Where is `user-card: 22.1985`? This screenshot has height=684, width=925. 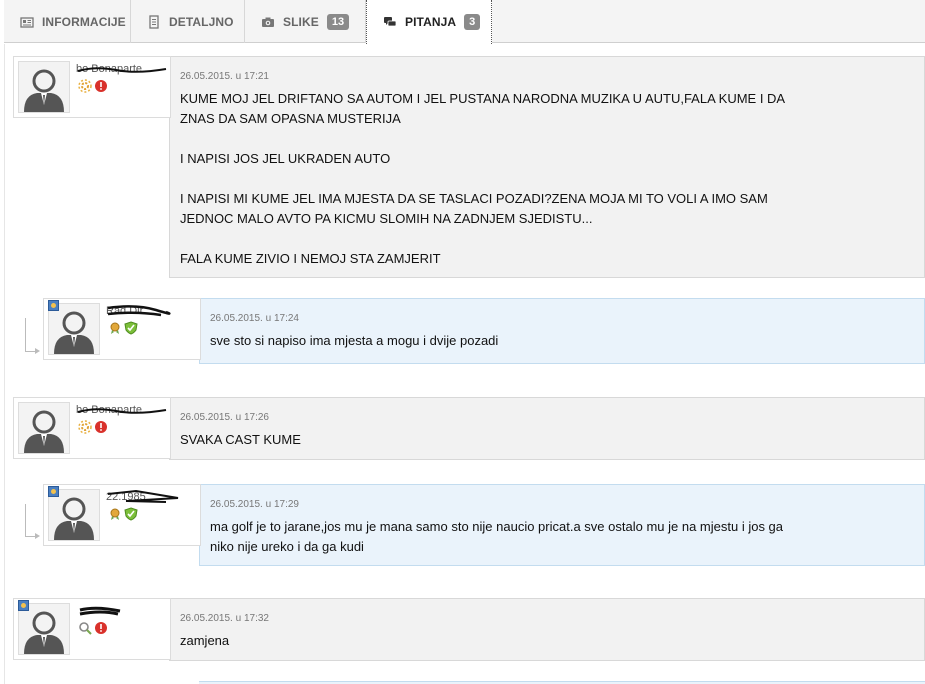
user-card: 22.1985 is located at coordinates (122, 515).